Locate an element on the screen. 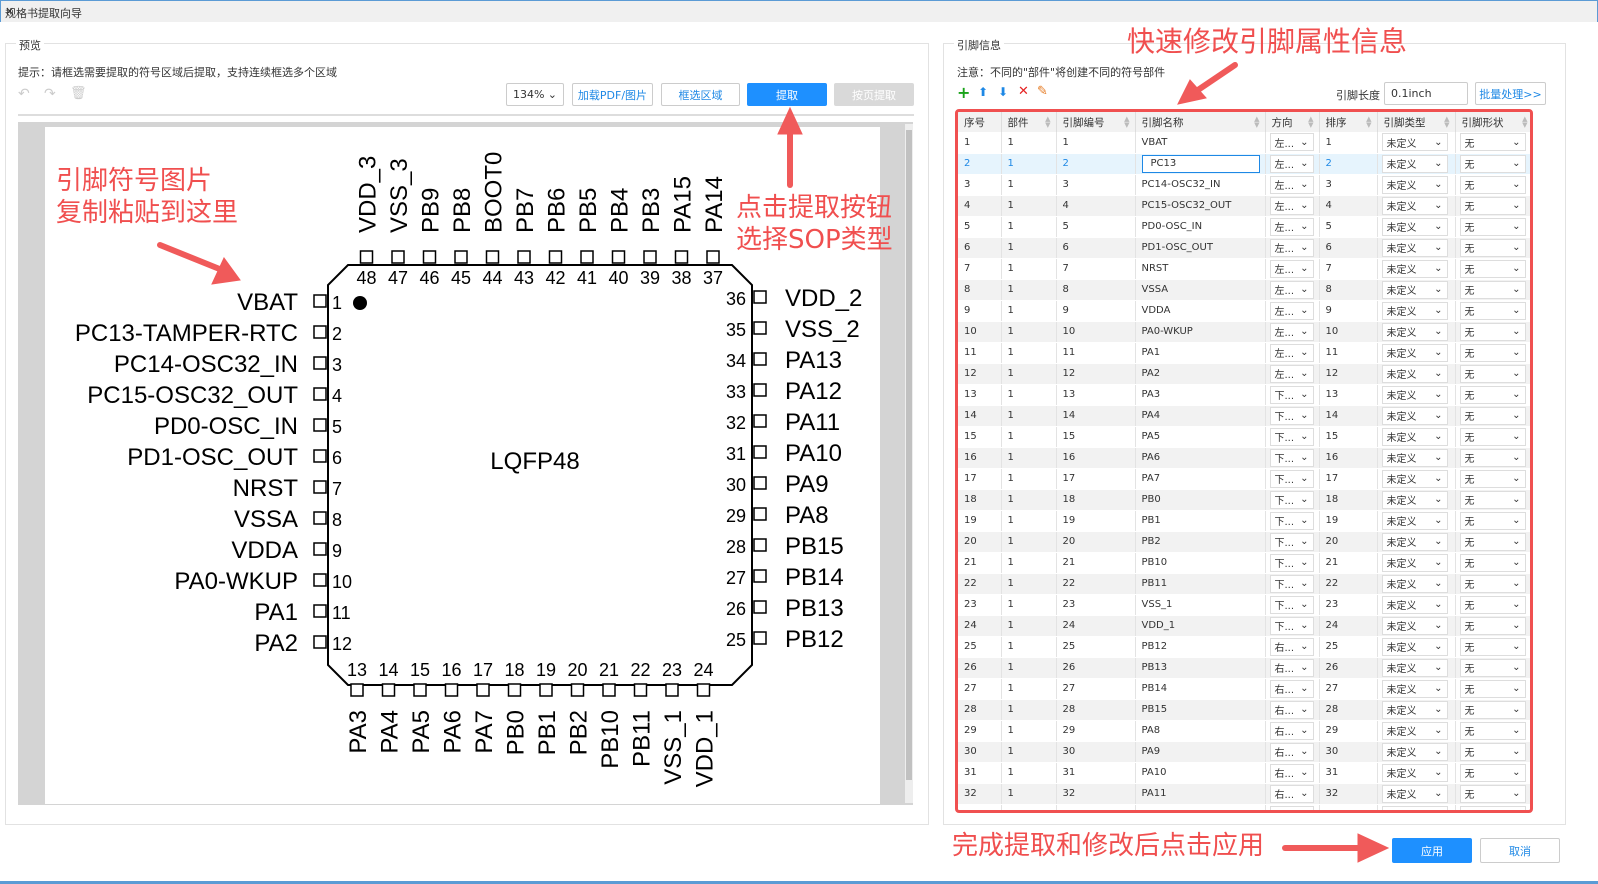  table-row: 27 1 27 PB14 右... ⌄ 27 未定义 ⌄ 无 ⌄ is located at coordinates (1244, 689).